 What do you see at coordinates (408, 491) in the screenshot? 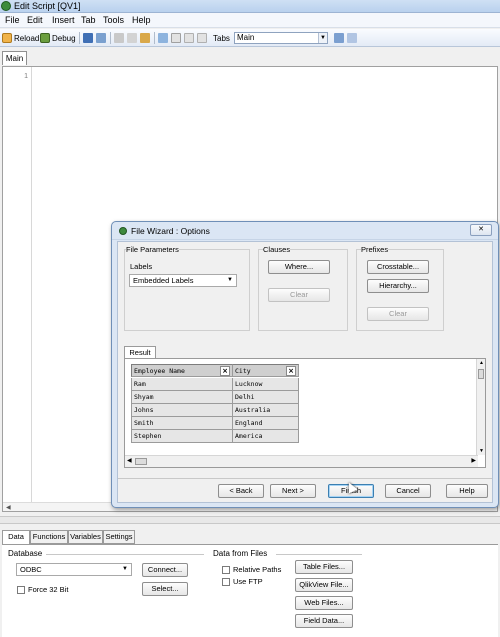
I see `cancel-button: Cancel` at bounding box center [408, 491].